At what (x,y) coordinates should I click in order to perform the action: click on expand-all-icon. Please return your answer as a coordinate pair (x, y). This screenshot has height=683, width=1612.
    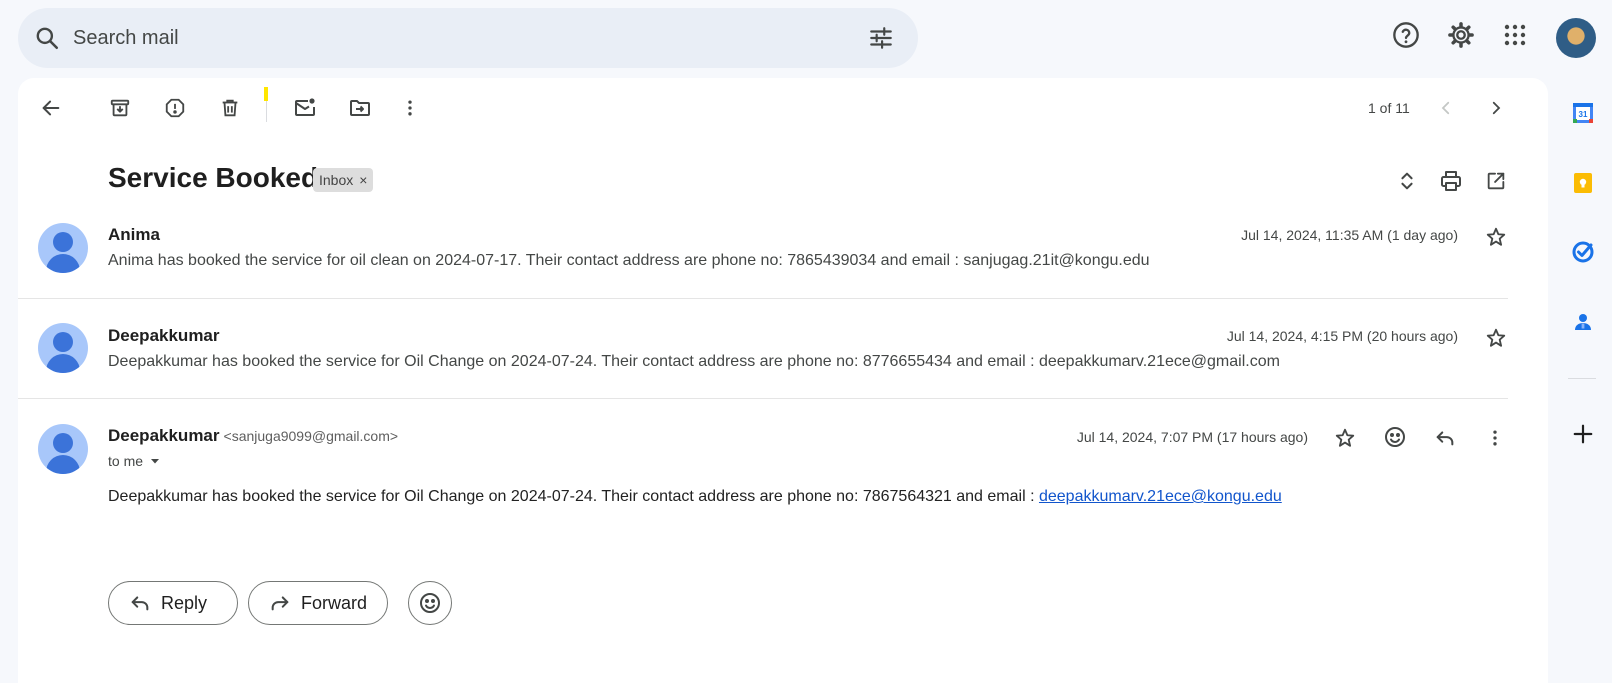
    Looking at the image, I should click on (1407, 181).